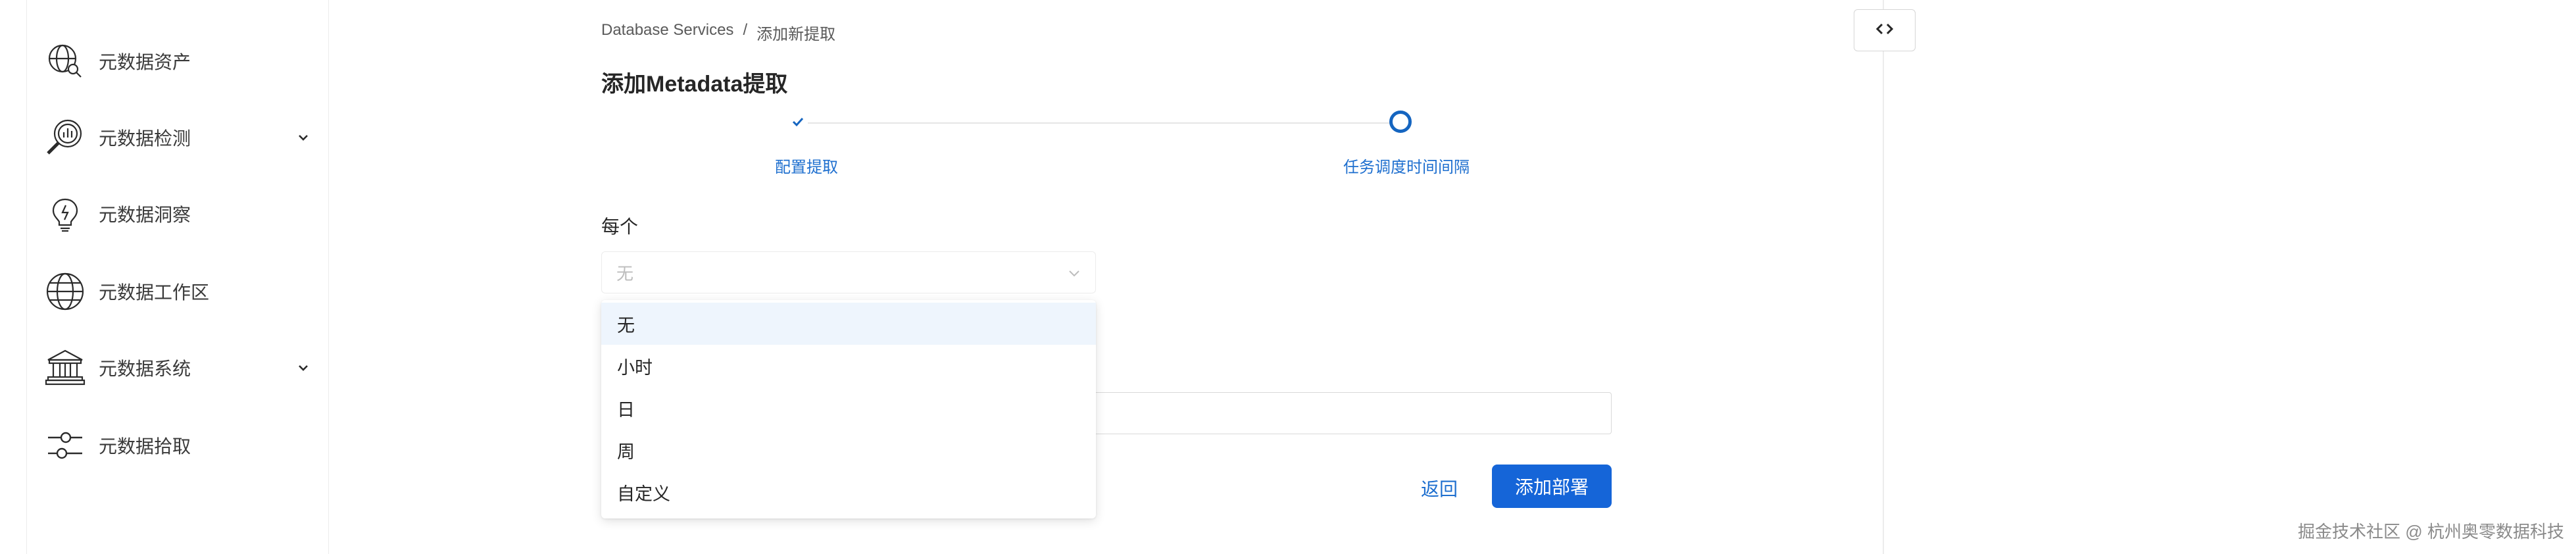  Describe the element at coordinates (848, 366) in the screenshot. I see `option-hour: 小时` at that location.